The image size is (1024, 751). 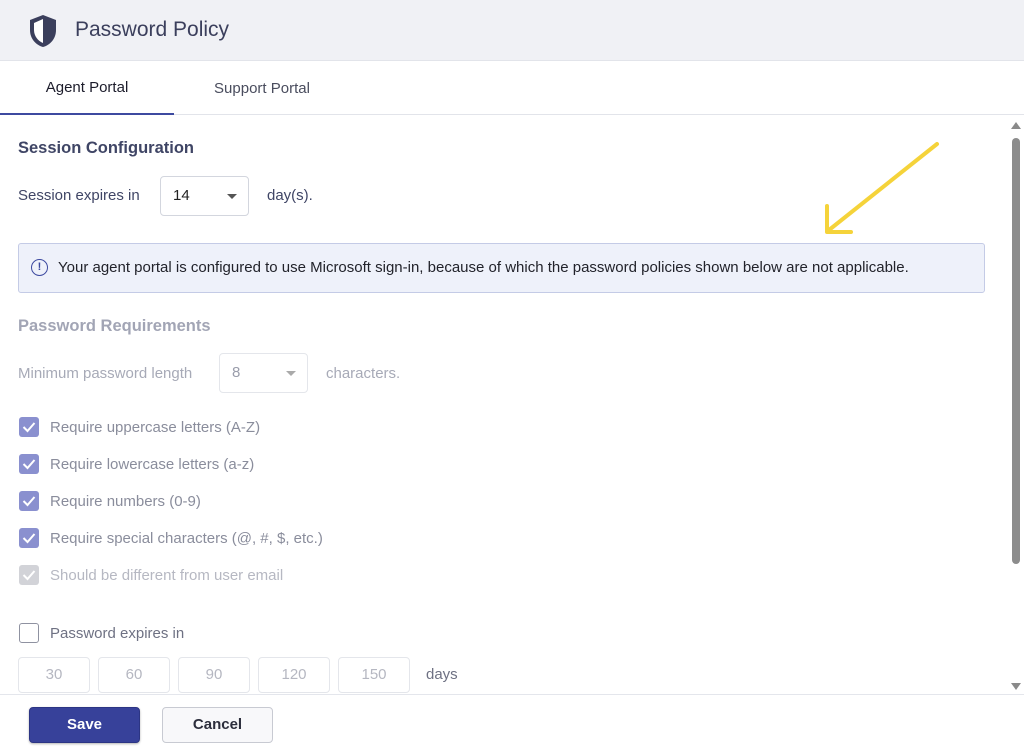 I want to click on check-uppercase: Require uppercase letters (A-Z), so click(x=139, y=427).